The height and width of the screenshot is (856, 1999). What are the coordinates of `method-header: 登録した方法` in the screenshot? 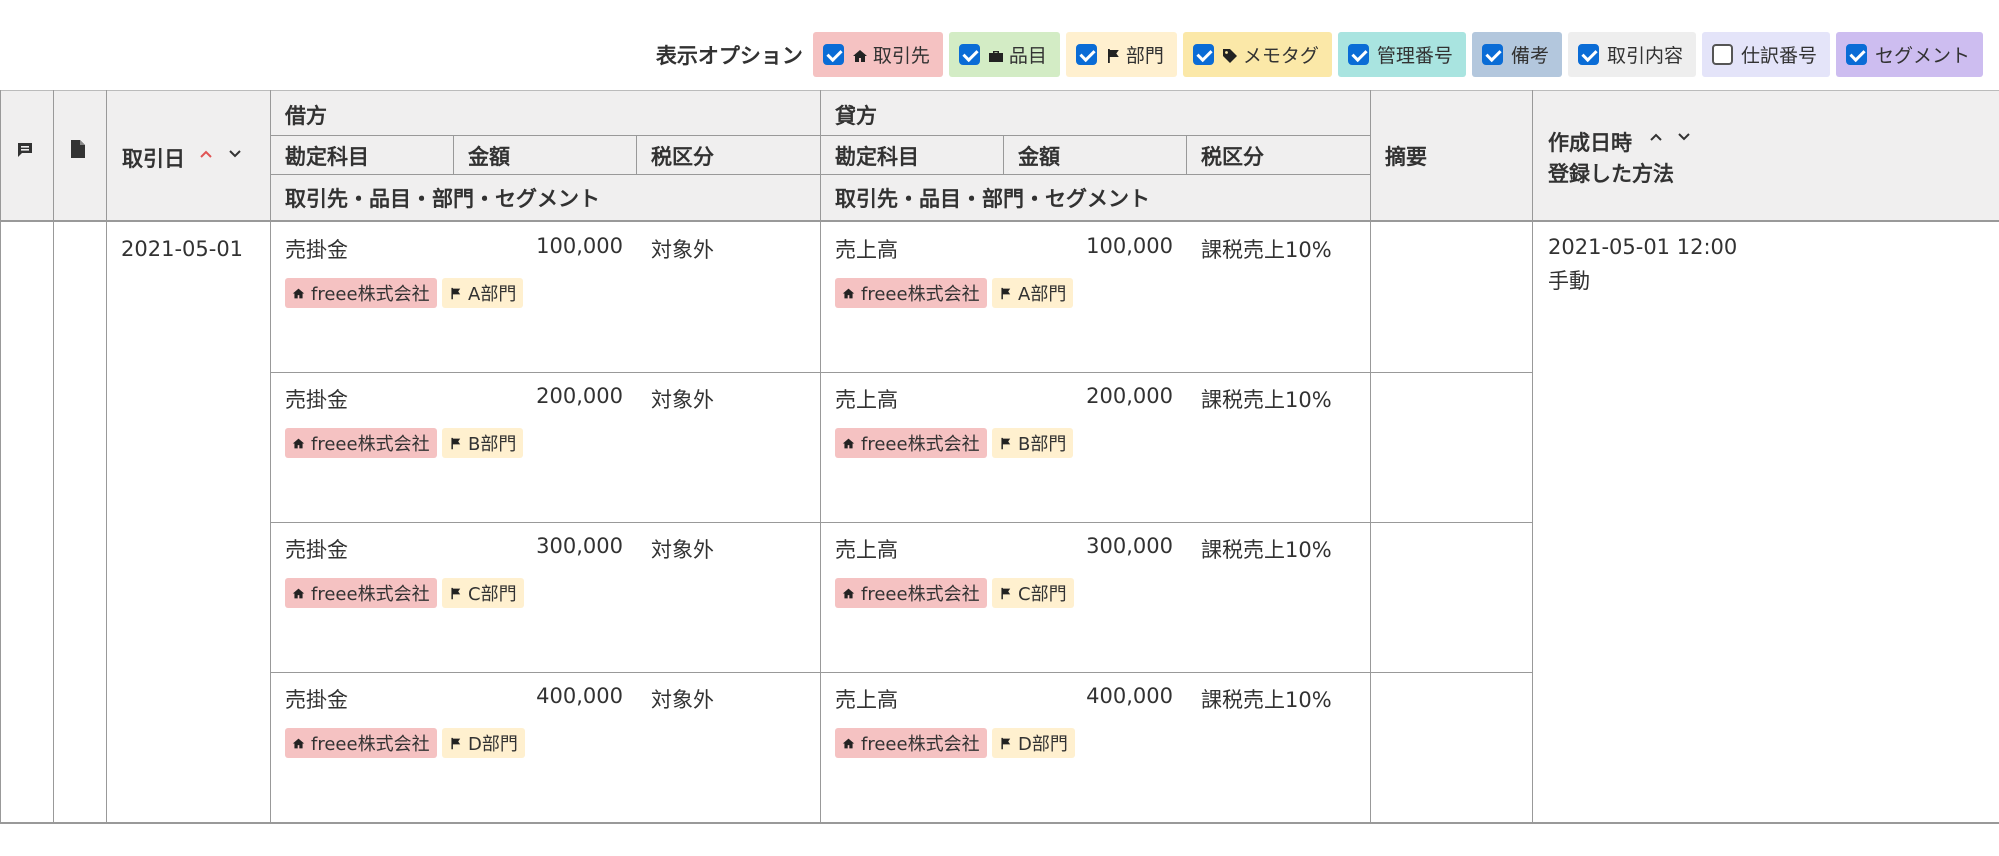 It's located at (1611, 174).